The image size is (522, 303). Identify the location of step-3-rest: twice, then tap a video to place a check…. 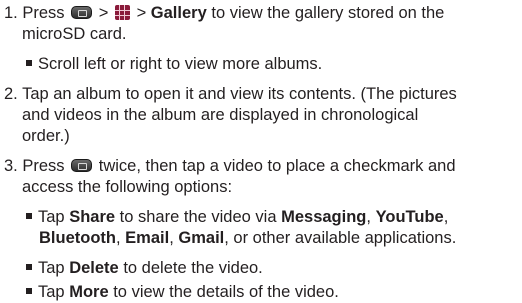
(277, 166).